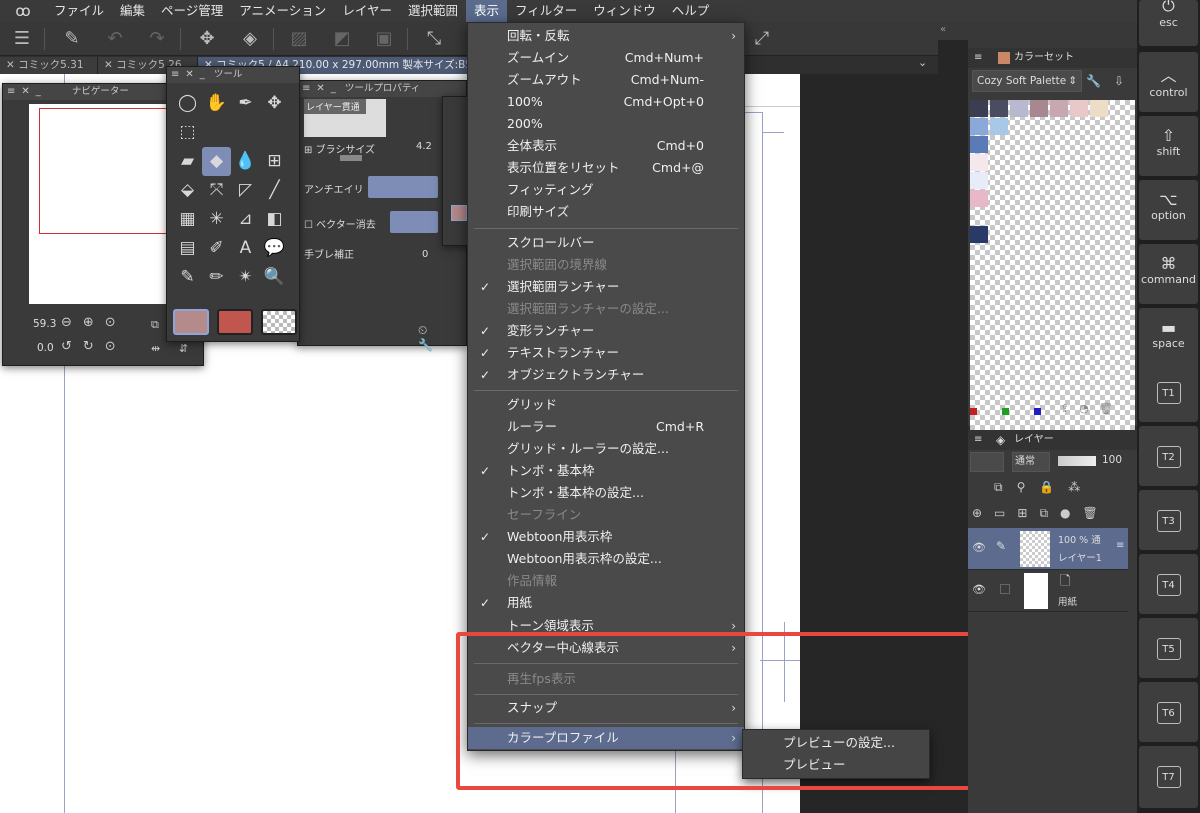 This screenshot has width=1200, height=813. What do you see at coordinates (216, 219) in the screenshot?
I see `effect-lines-icon: ✳` at bounding box center [216, 219].